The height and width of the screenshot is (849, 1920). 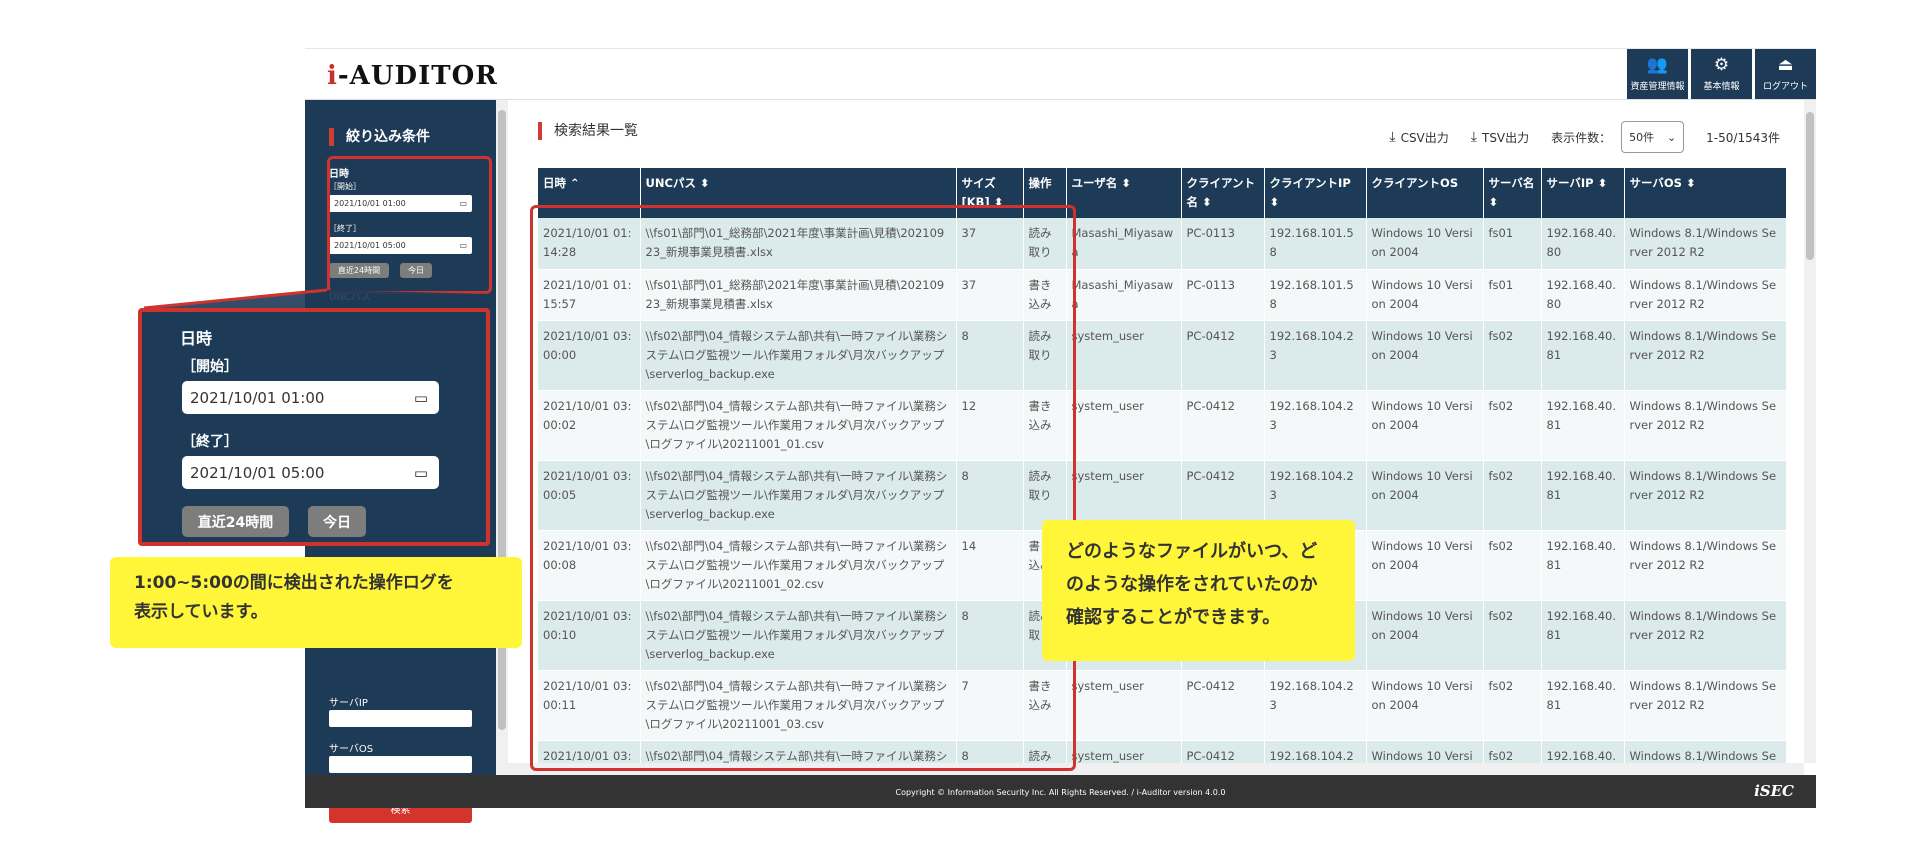 I want to click on tsv-export-label: TSV出力, so click(x=1505, y=137).